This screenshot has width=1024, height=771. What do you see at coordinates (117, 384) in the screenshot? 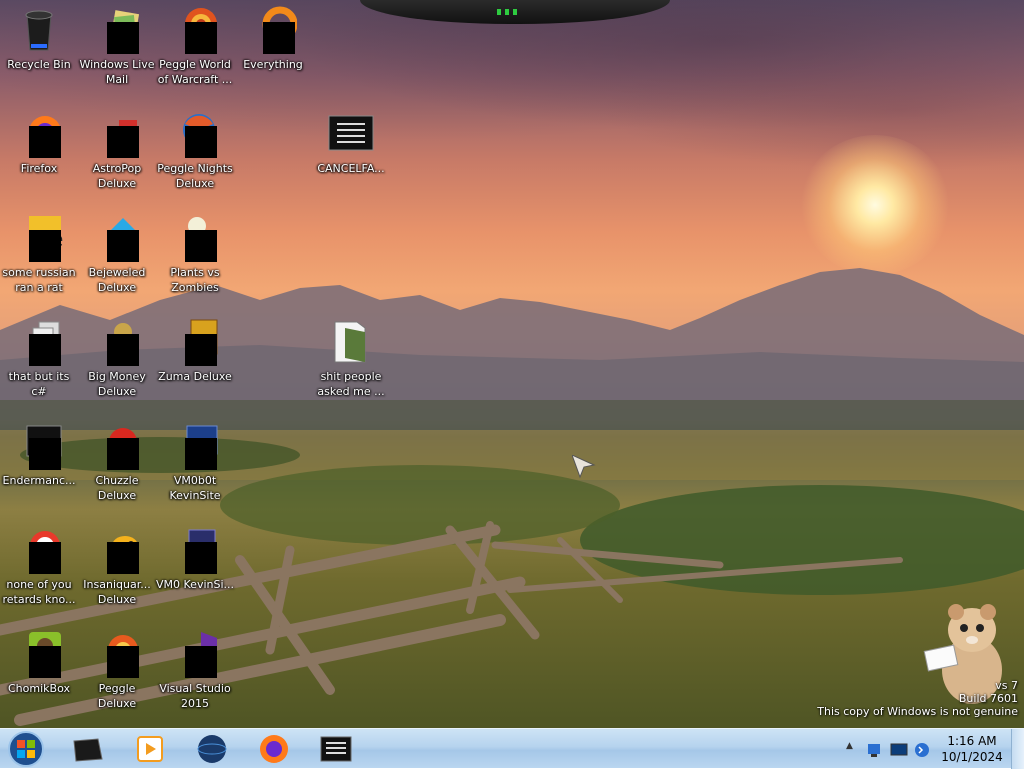
I see `icon-label: Big Money Deluxe` at bounding box center [117, 384].